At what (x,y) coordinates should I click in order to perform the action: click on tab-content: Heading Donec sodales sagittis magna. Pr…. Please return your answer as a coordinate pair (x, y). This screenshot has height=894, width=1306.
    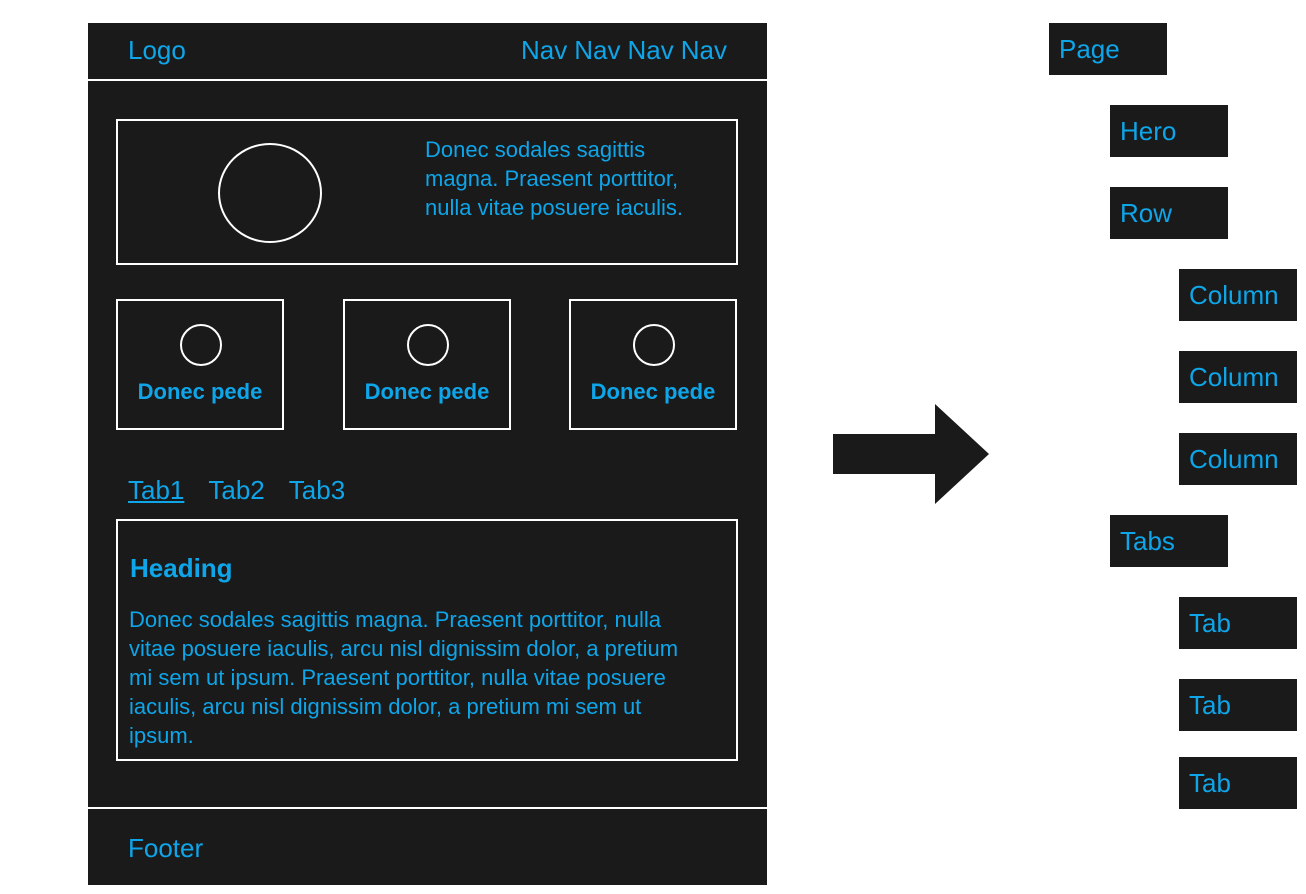
    Looking at the image, I should click on (427, 640).